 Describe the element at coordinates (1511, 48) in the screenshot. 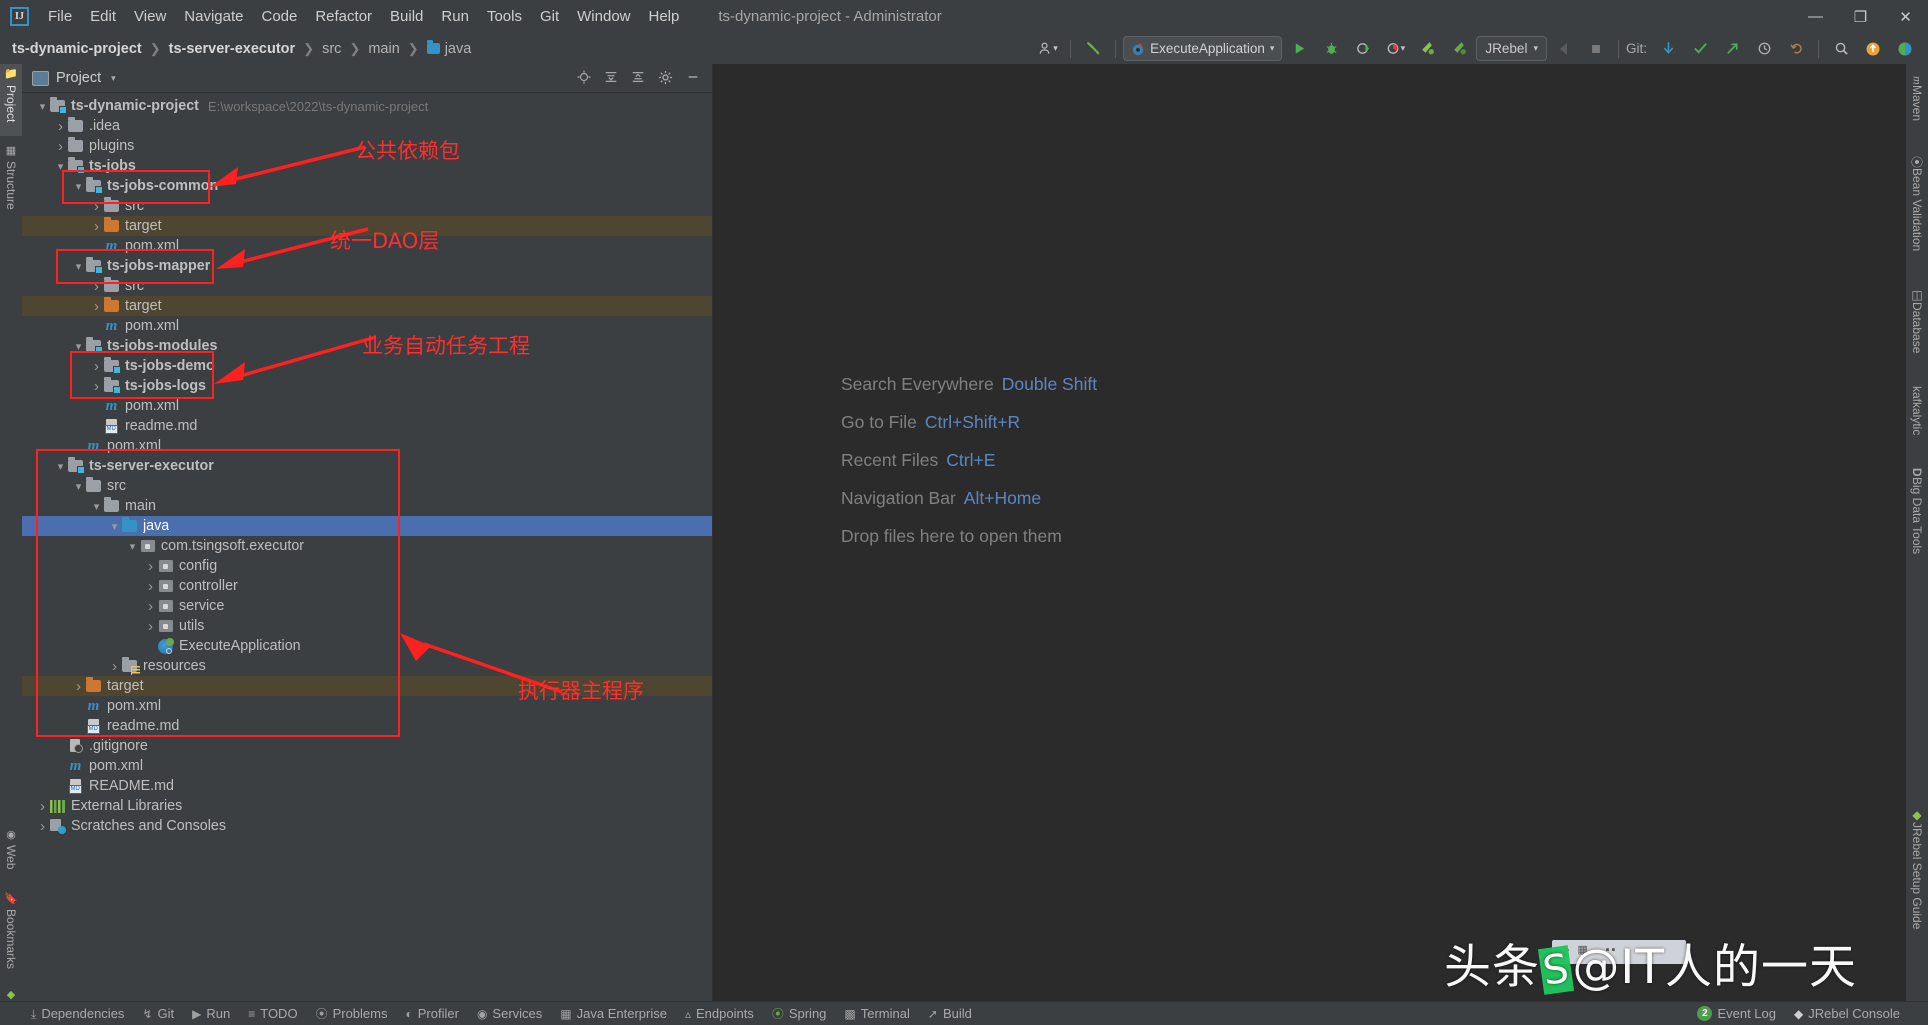

I see `jrebel-selector: JRebel ▾` at that location.